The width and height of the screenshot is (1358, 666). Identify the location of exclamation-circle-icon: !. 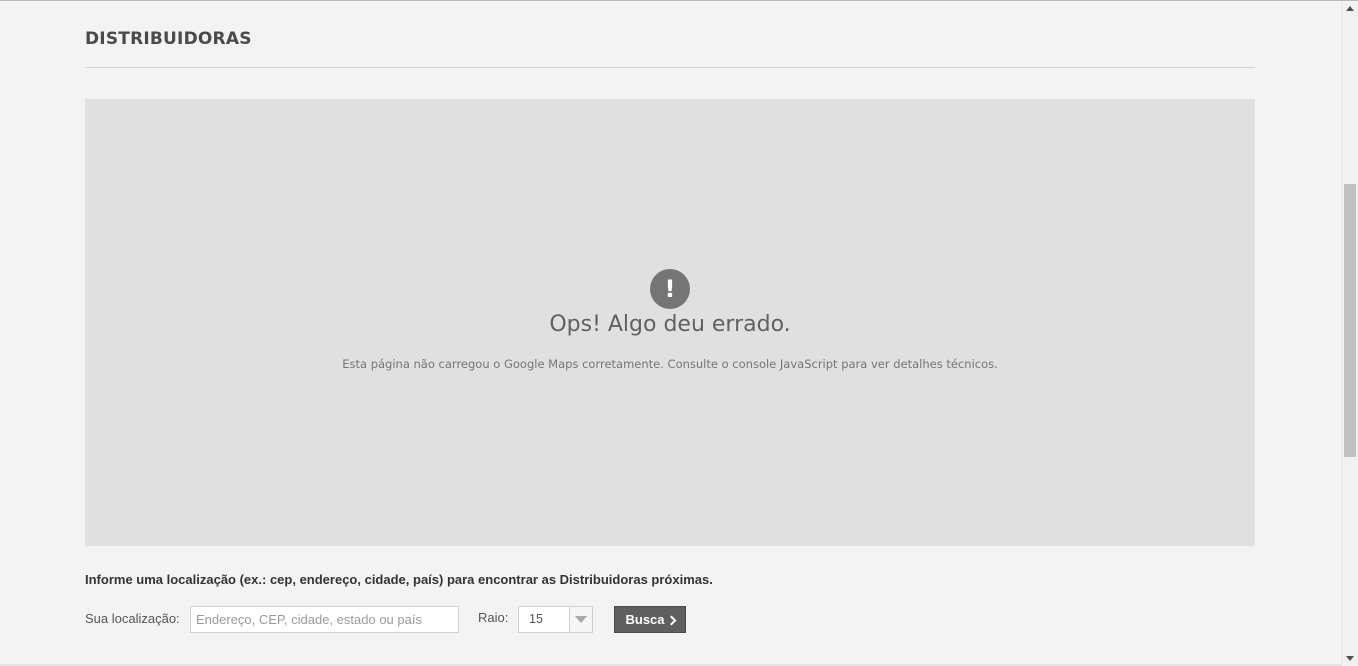
(670, 289).